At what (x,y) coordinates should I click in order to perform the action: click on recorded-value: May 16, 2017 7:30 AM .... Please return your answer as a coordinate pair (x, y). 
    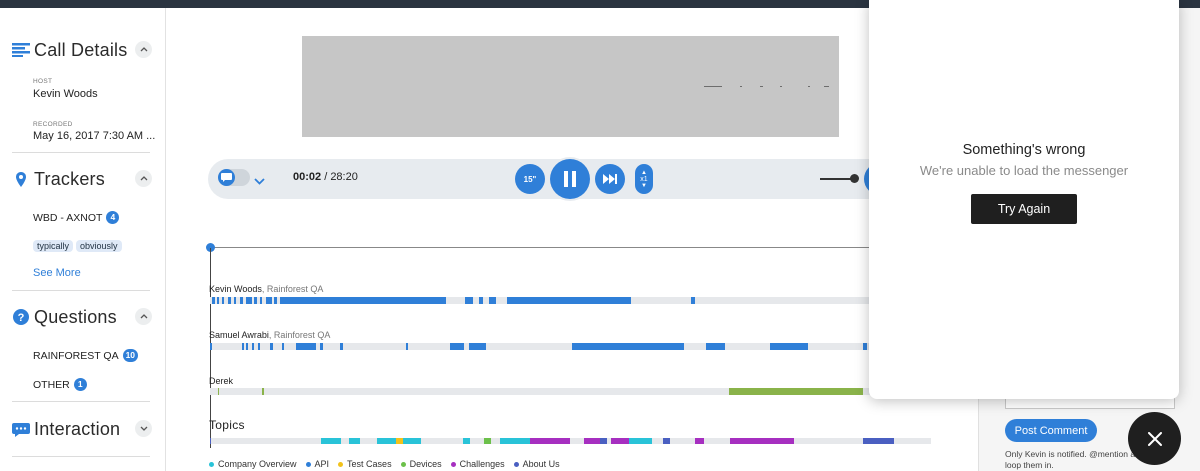
    Looking at the image, I should click on (94, 136).